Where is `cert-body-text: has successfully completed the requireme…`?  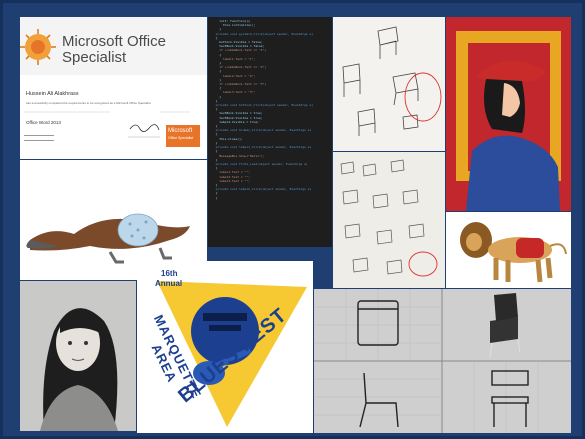 cert-body-text: has successfully completed the requireme… is located at coordinates (88, 103).